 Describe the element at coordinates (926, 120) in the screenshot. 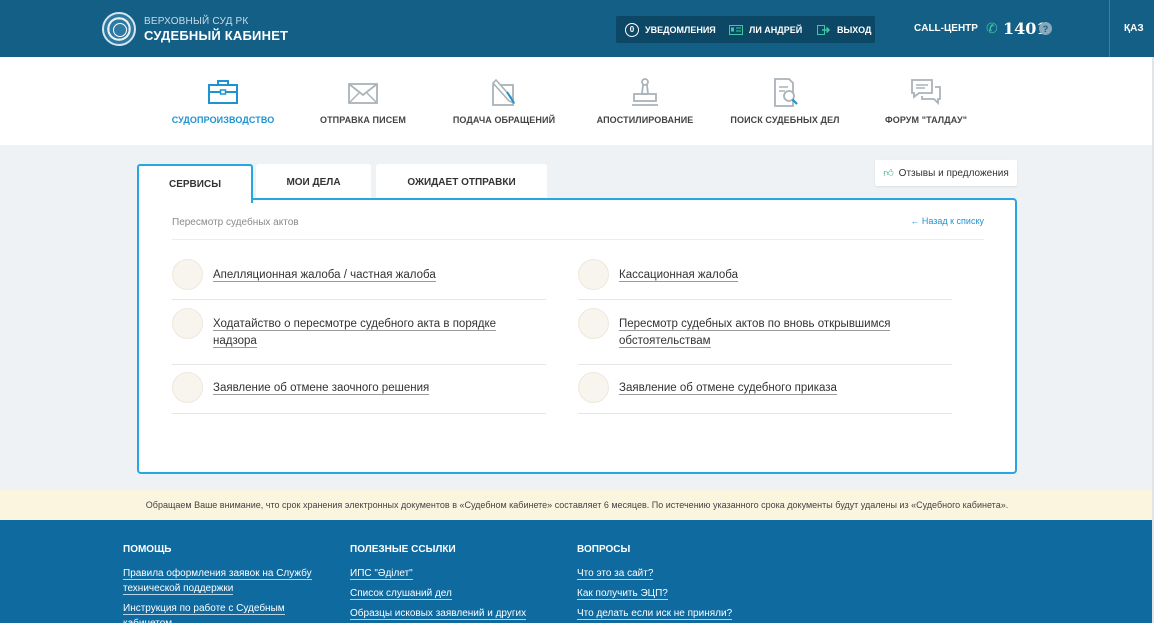

I see `nav-label: ФОРУМ "ТАЛДАУ"` at that location.